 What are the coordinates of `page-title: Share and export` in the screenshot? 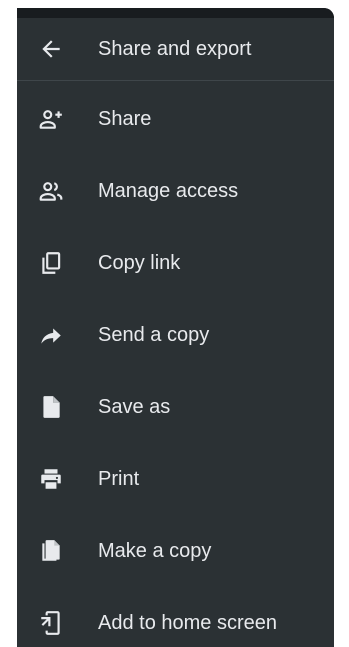 It's located at (175, 49).